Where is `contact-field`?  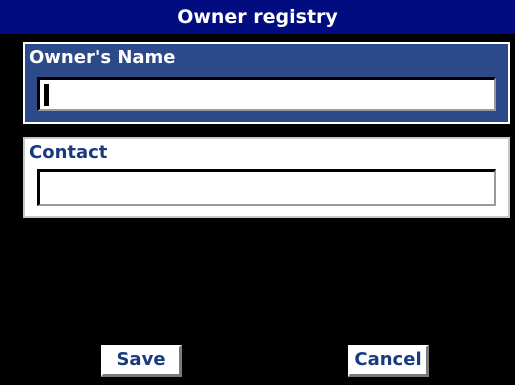 contact-field is located at coordinates (266, 187).